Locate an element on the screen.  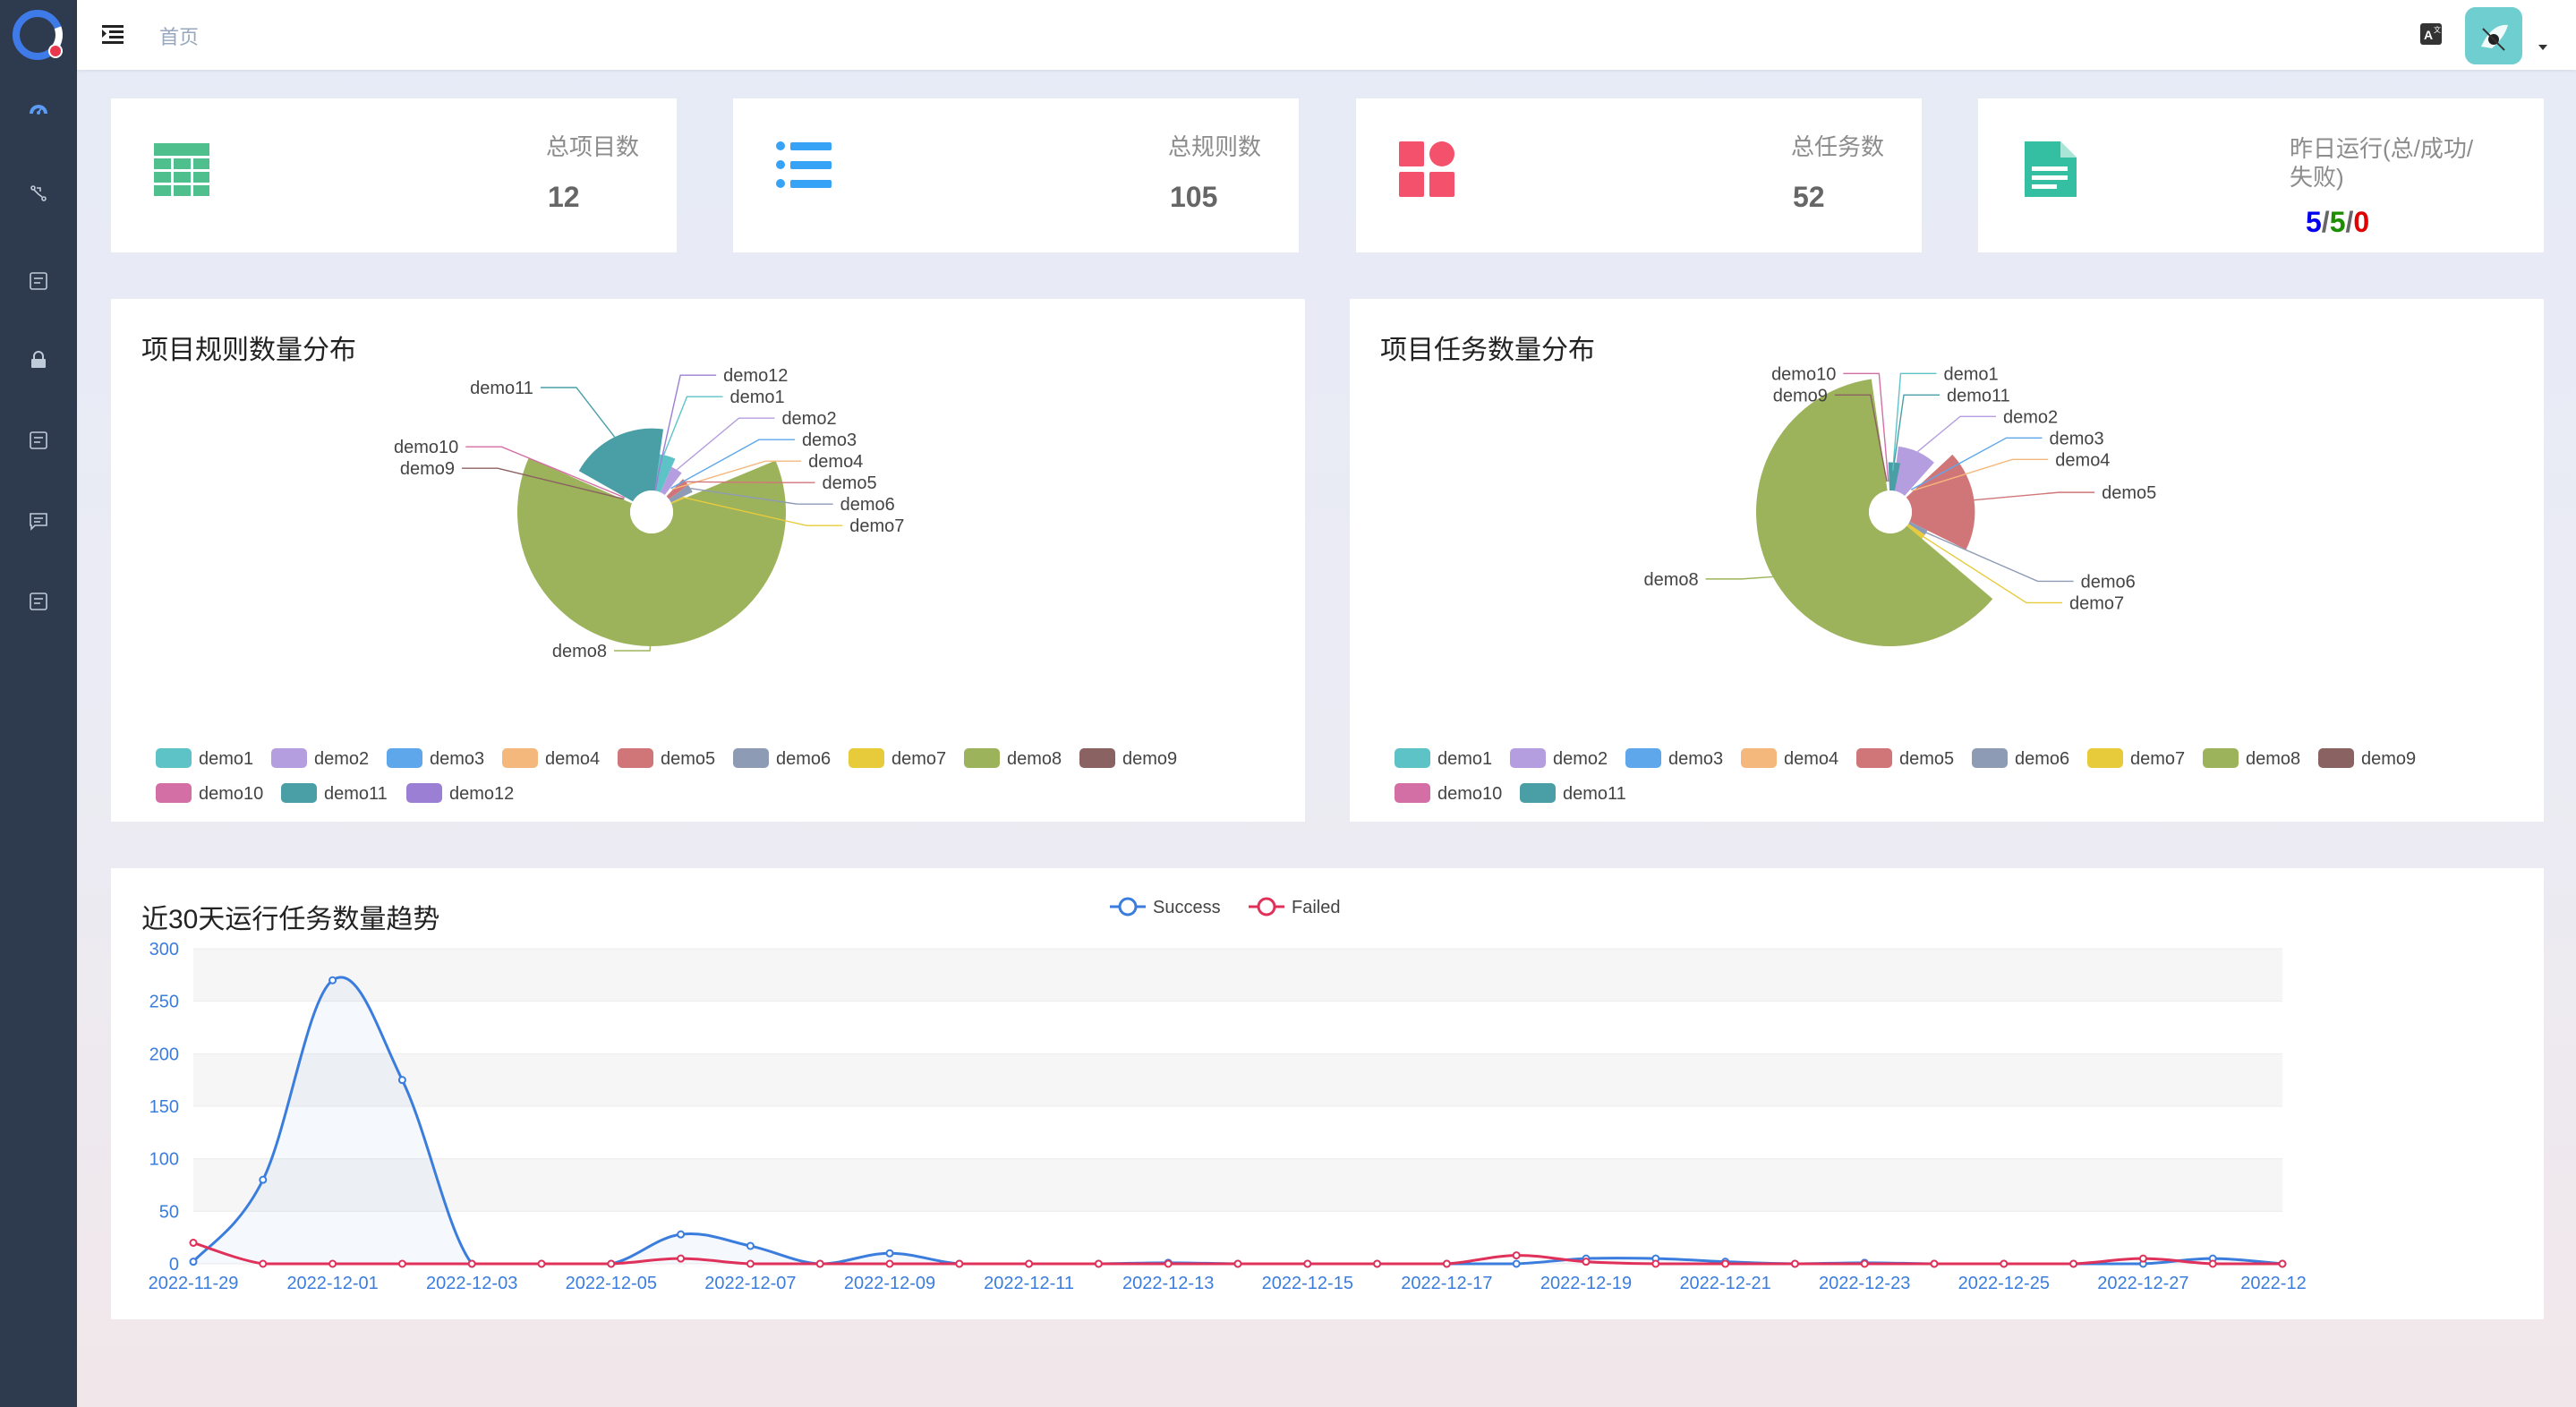
nav-item-dashboard is located at coordinates (38, 109).